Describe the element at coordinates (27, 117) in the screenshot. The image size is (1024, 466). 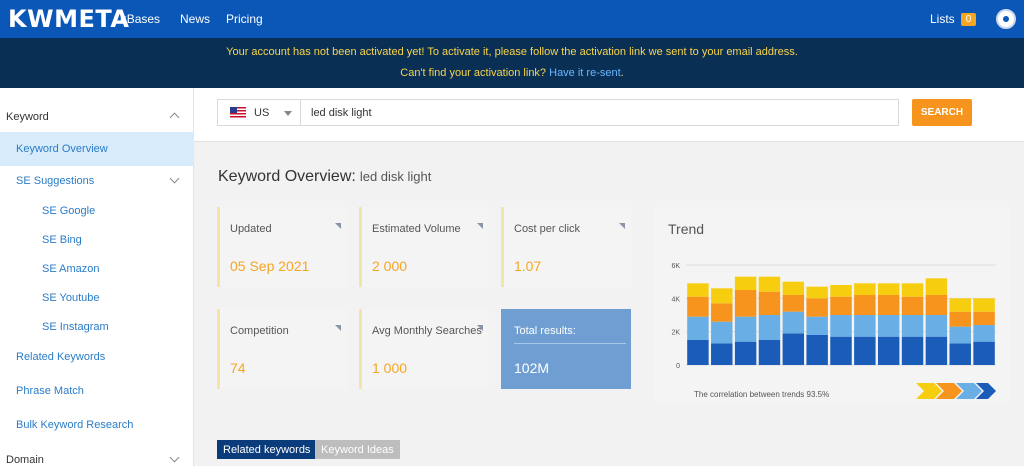
I see `sidebar-section-label: Keyword` at that location.